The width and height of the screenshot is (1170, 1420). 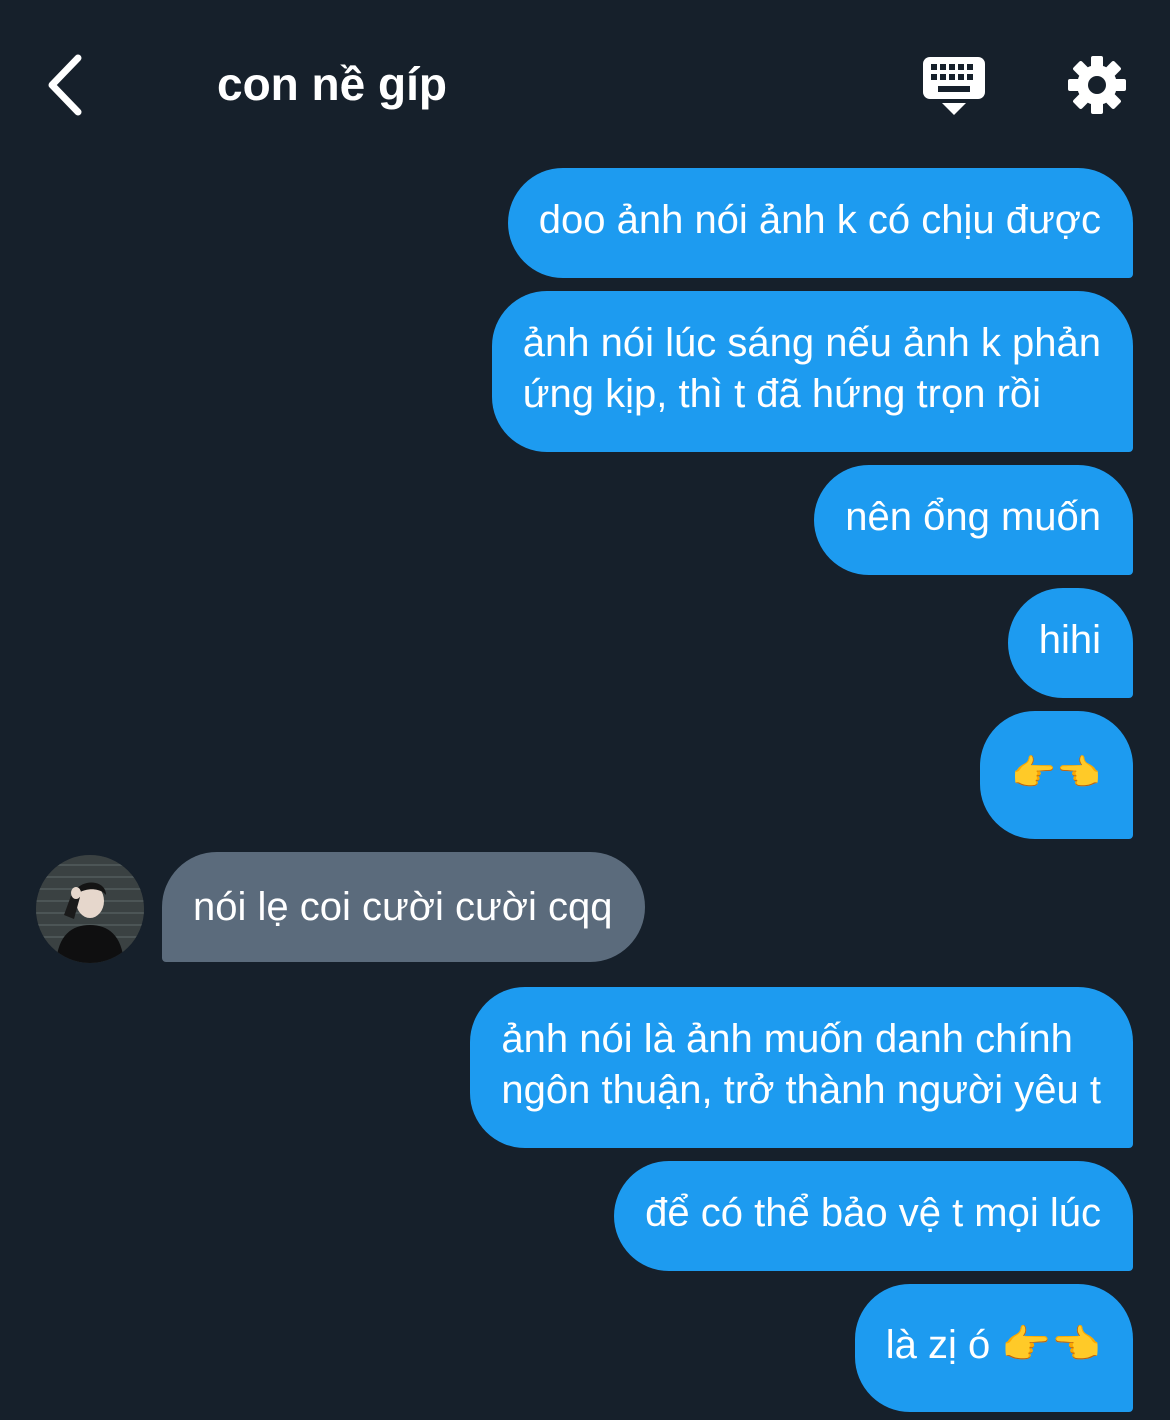 I want to click on gear-icon, so click(x=1097, y=85).